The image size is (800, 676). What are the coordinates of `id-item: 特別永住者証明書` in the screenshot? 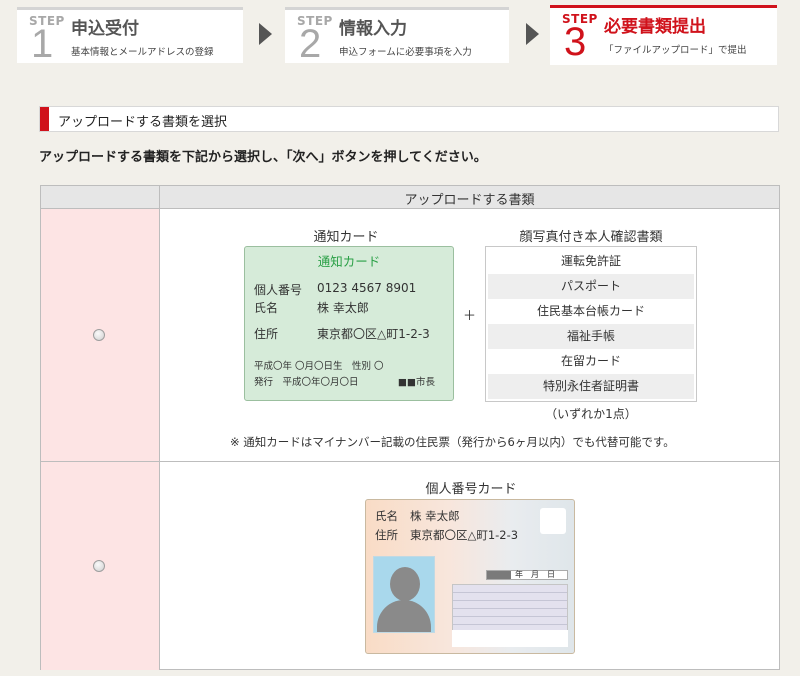 It's located at (591, 386).